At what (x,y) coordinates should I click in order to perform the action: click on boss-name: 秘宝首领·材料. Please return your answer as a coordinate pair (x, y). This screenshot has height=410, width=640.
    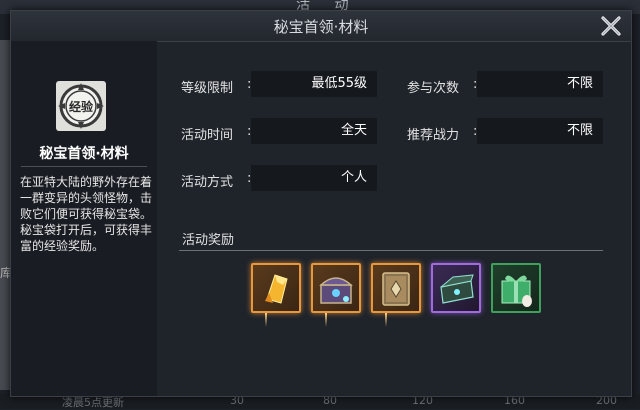
    Looking at the image, I should click on (84, 154).